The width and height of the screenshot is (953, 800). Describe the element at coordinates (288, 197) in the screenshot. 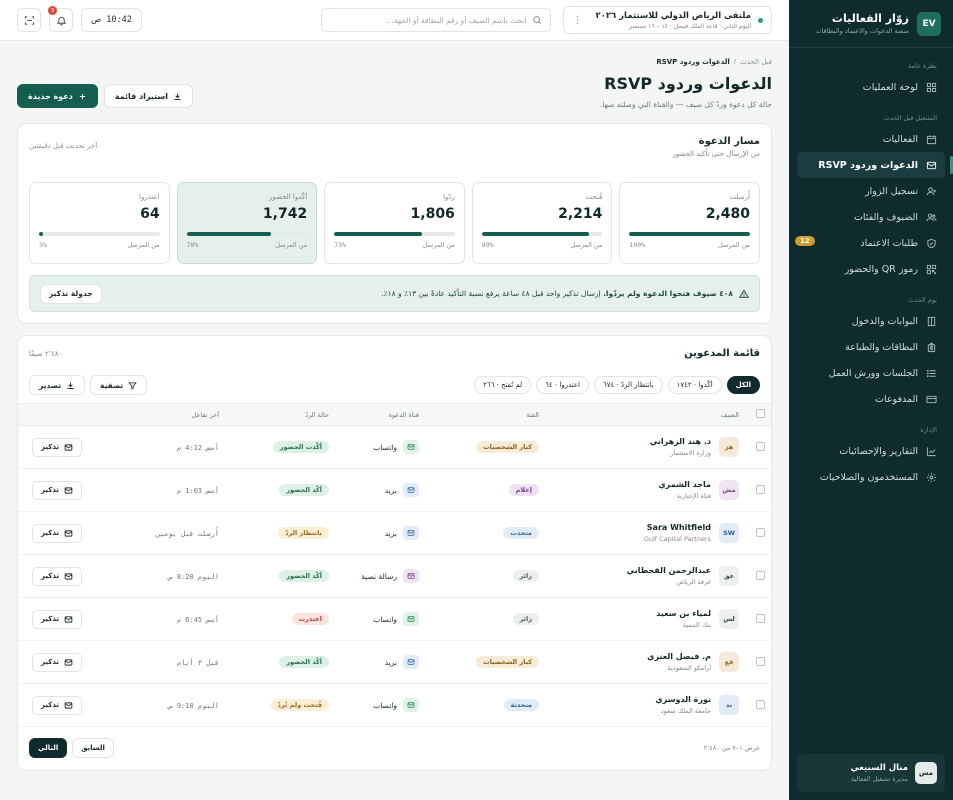

I see `stage-label: أكّدوا الحضور` at that location.